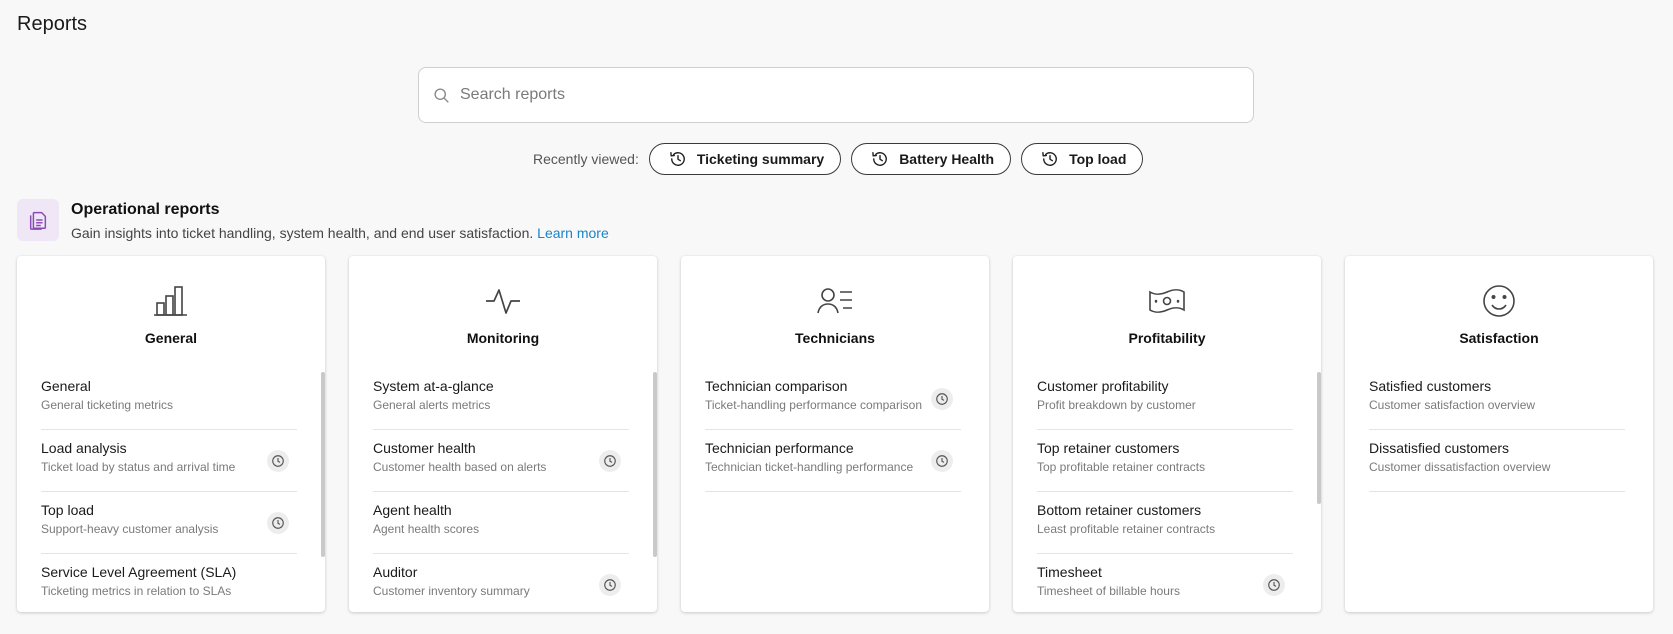 The image size is (1673, 634). What do you see at coordinates (760, 159) in the screenshot?
I see `recent-chip-label: Ticketing summary` at bounding box center [760, 159].